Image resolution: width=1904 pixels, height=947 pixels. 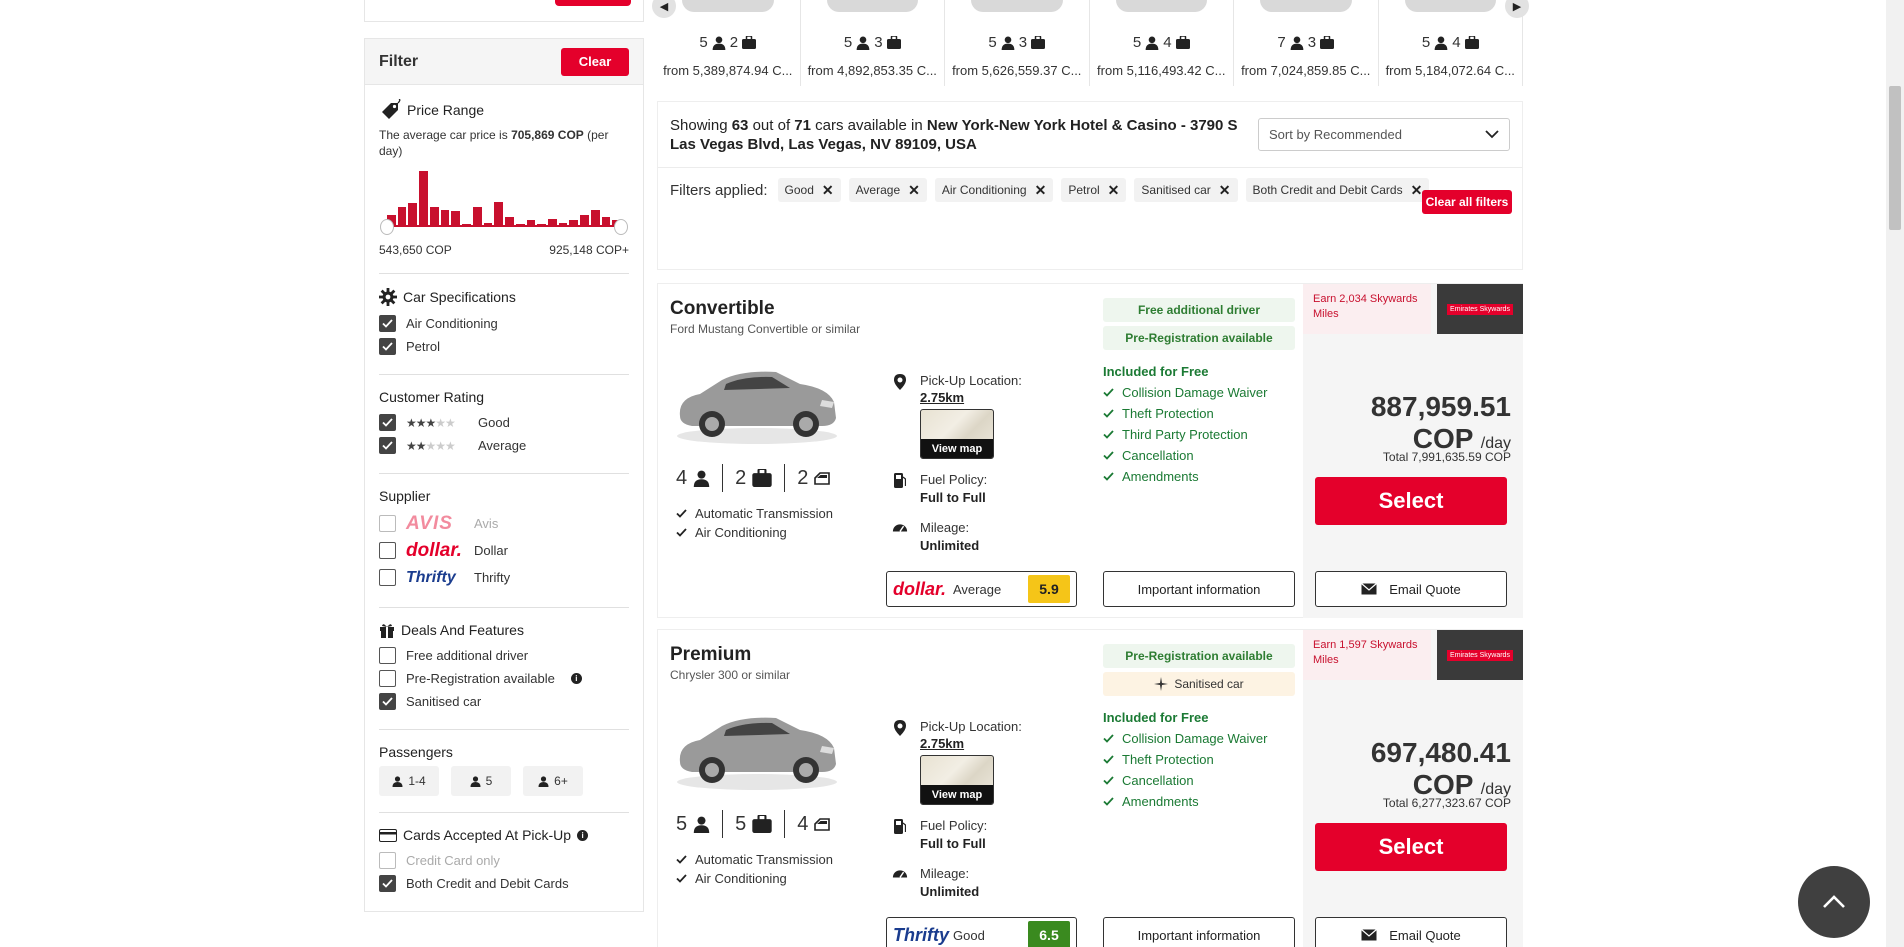 I want to click on filter-header: Filter Clear, so click(x=504, y=62).